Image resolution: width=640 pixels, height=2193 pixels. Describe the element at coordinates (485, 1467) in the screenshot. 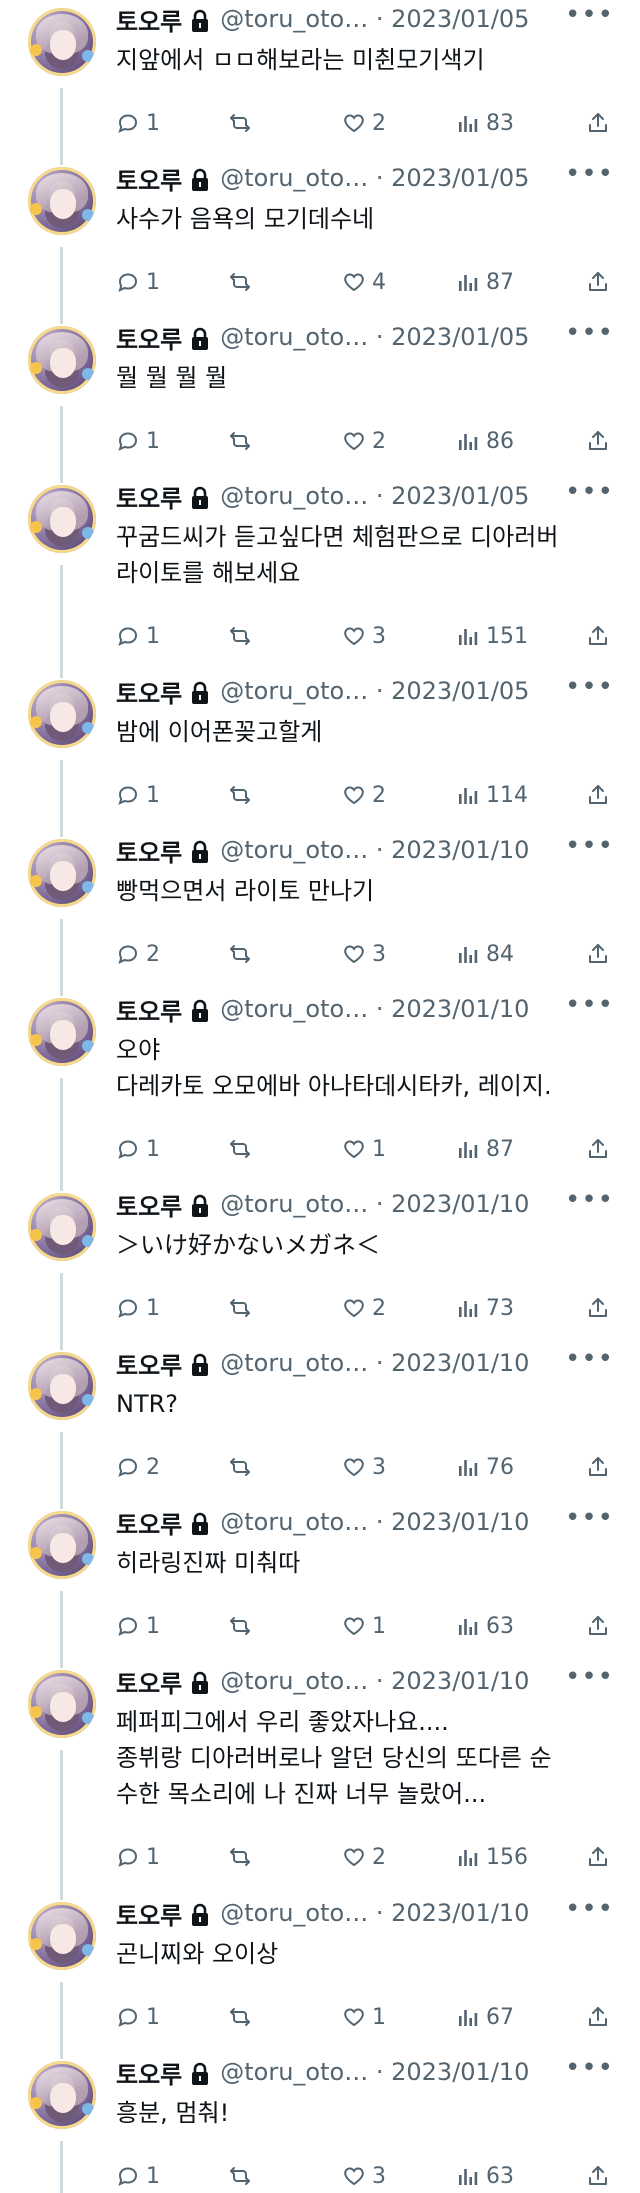

I see `views-button: 76` at that location.